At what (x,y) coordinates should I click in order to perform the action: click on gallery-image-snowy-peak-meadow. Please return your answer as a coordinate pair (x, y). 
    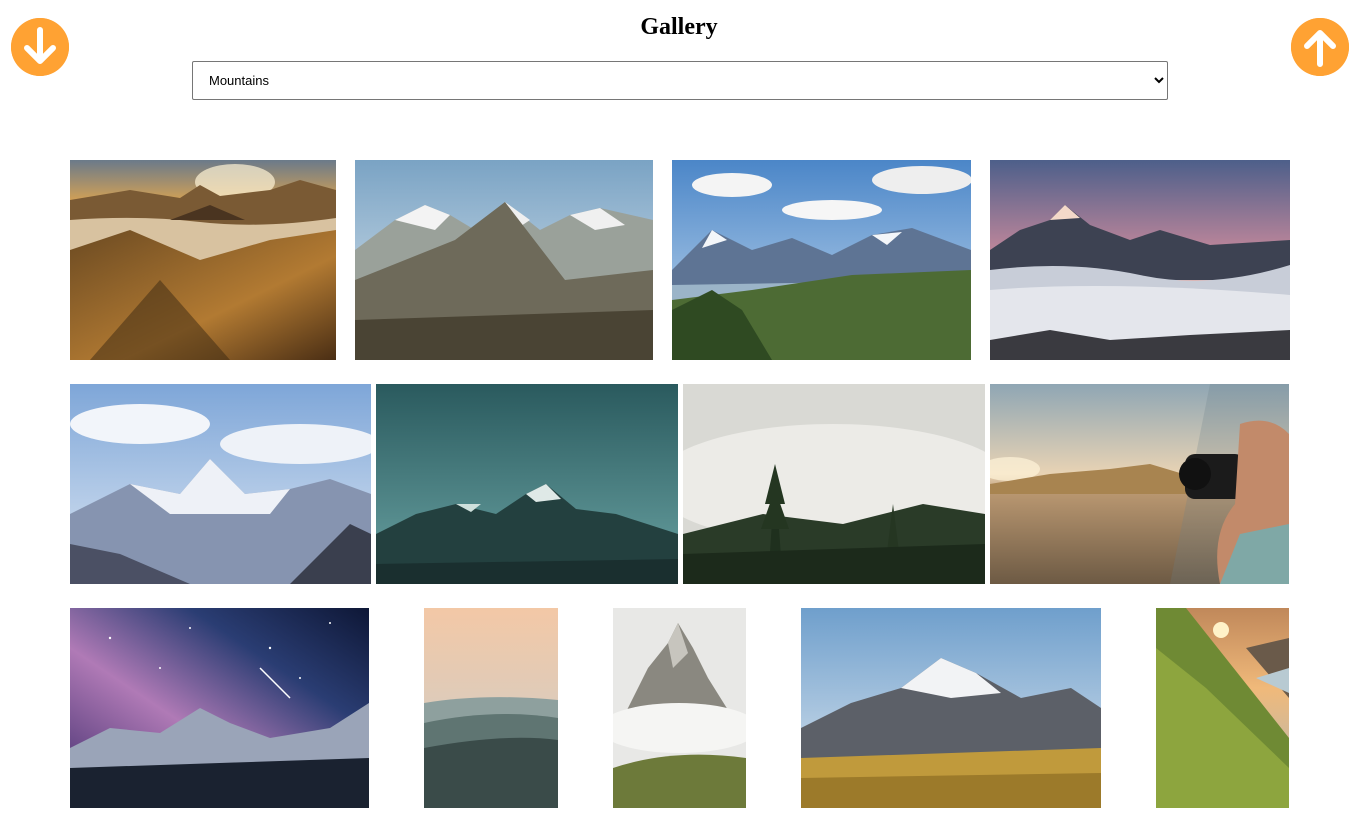
    Looking at the image, I should click on (951, 708).